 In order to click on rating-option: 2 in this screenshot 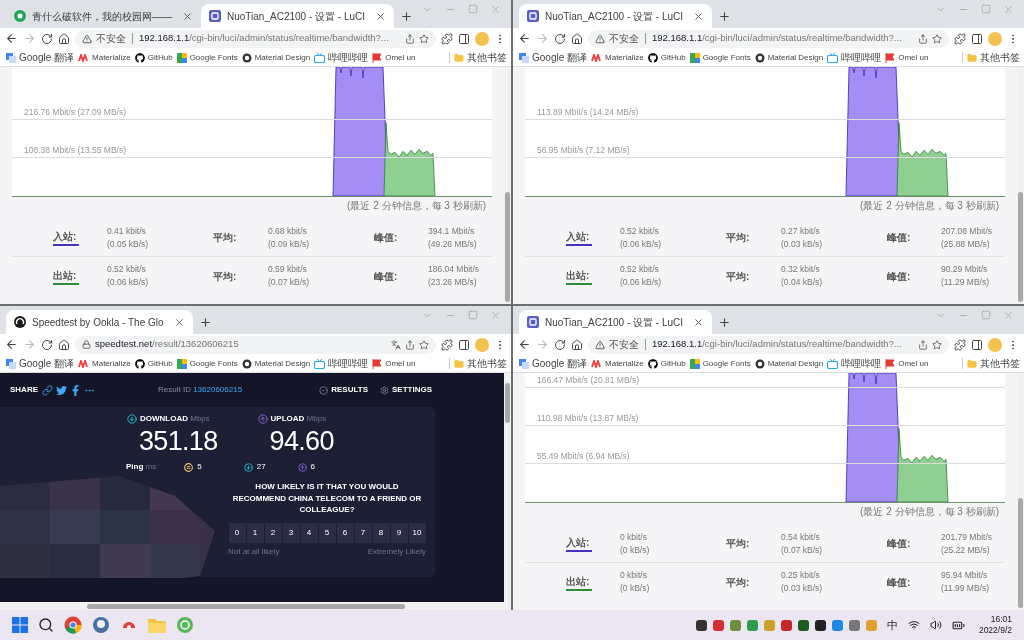, I will do `click(273, 532)`.